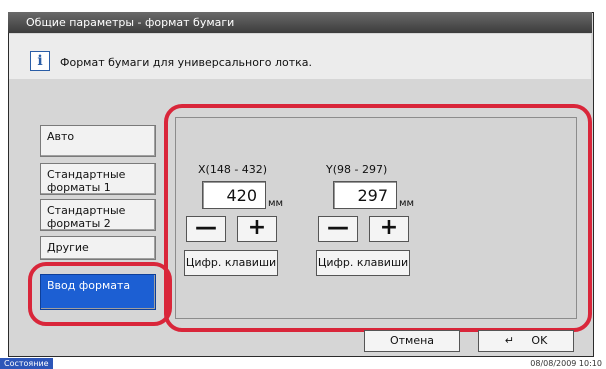 Image resolution: width=606 pixels, height=369 pixels. Describe the element at coordinates (257, 229) in the screenshot. I see `x-plus-button: +` at that location.